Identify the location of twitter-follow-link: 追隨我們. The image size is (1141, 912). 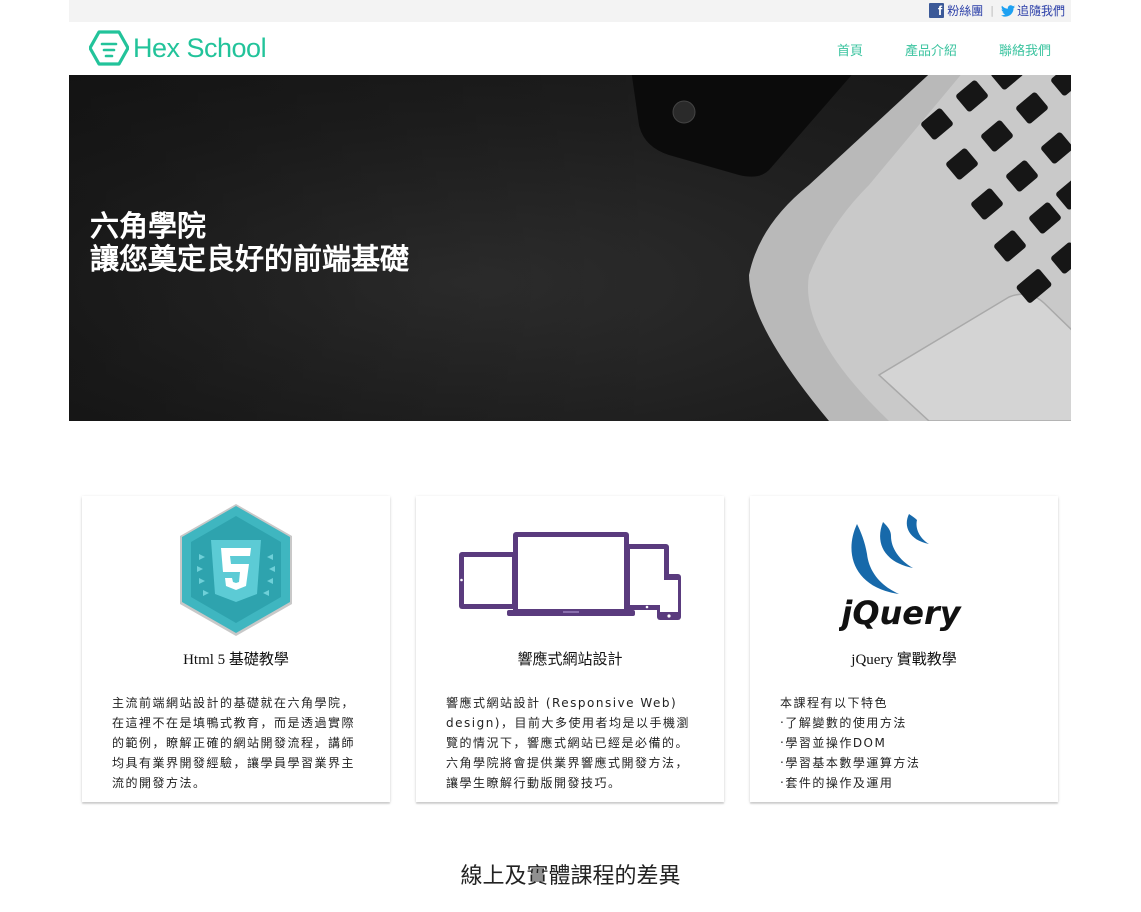
(1032, 10).